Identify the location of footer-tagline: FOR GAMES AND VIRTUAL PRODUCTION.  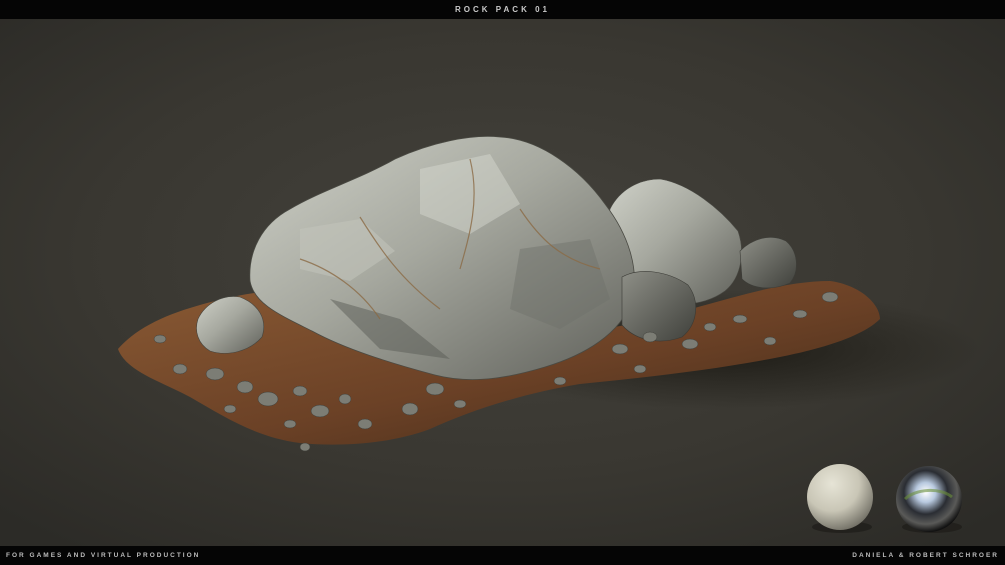
(103, 555).